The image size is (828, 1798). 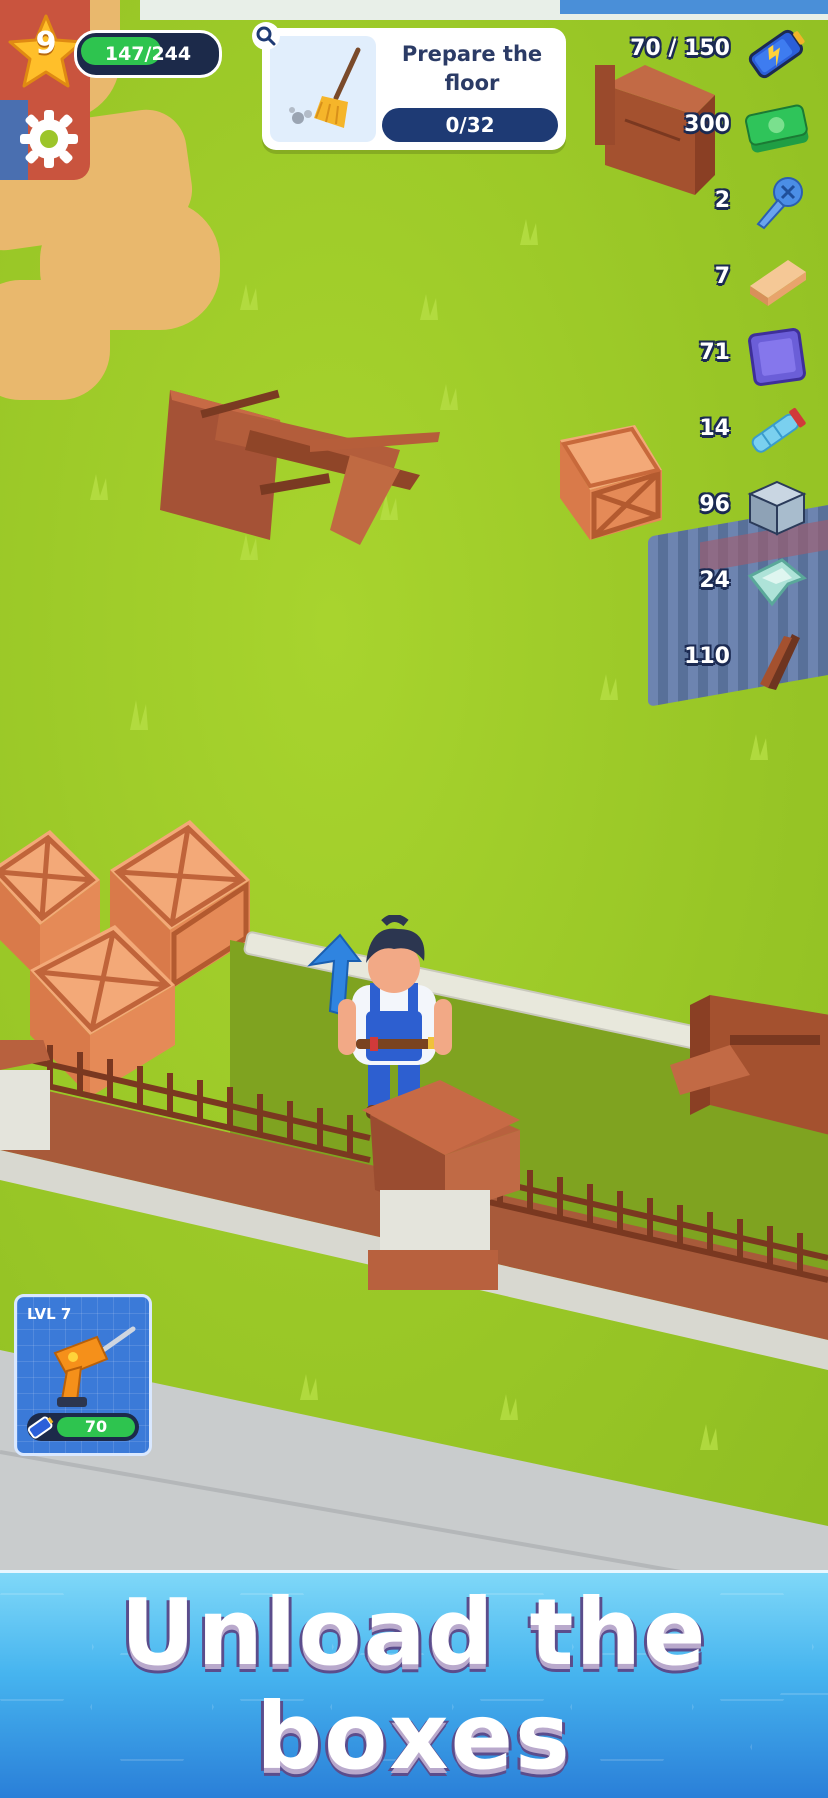 I want to click on banner-headline: Unload the boxes, so click(x=414, y=1684).